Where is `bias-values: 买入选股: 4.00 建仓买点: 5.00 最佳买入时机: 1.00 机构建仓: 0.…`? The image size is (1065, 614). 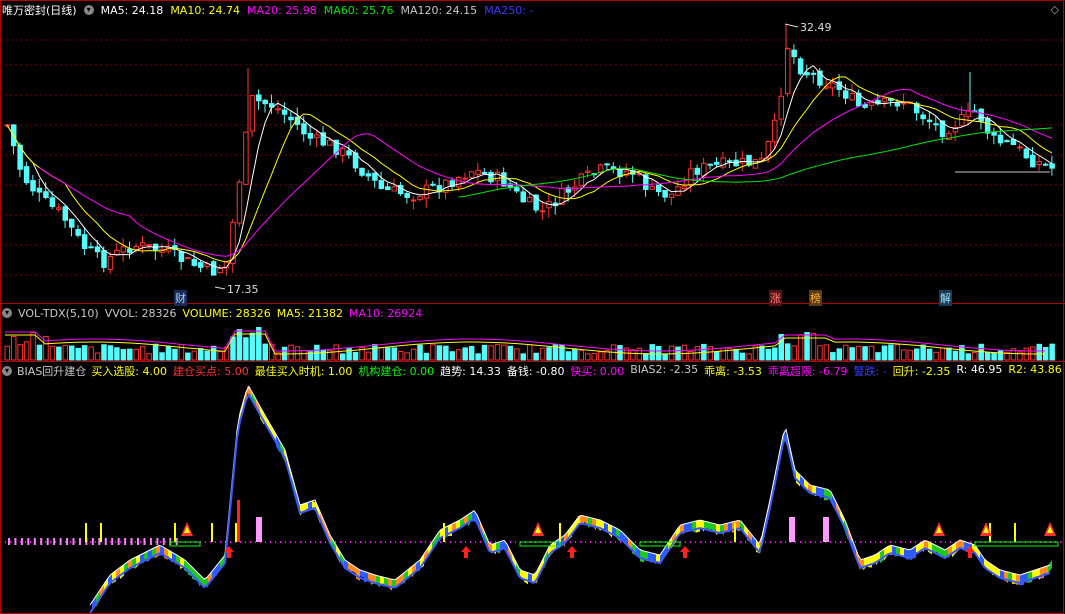
bias-values: 买入选股: 4.00 建仓买点: 5.00 最佳买入时机: 1.00 机构建仓: 0.… is located at coordinates (576, 371).